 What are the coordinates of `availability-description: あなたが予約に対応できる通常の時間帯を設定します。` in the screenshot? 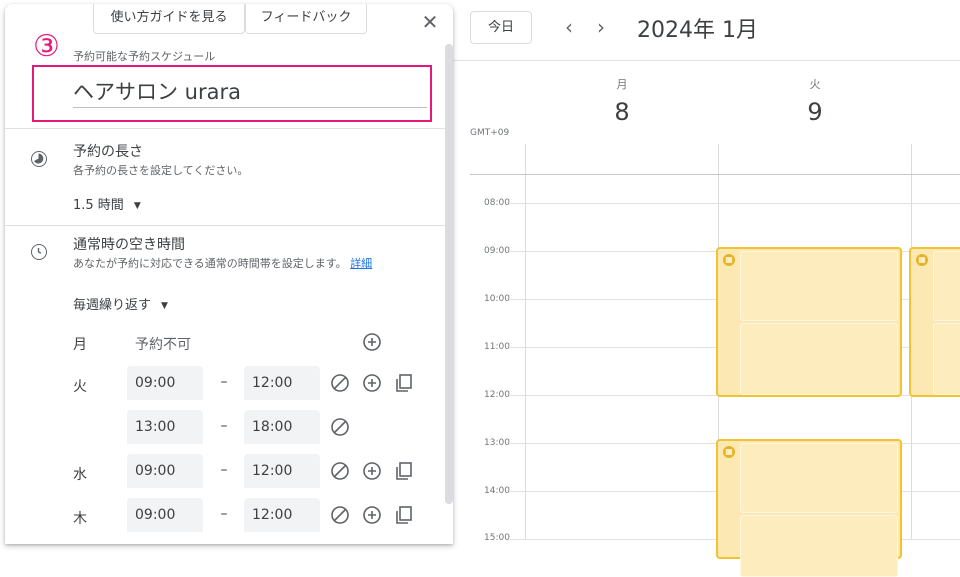 It's located at (210, 263).